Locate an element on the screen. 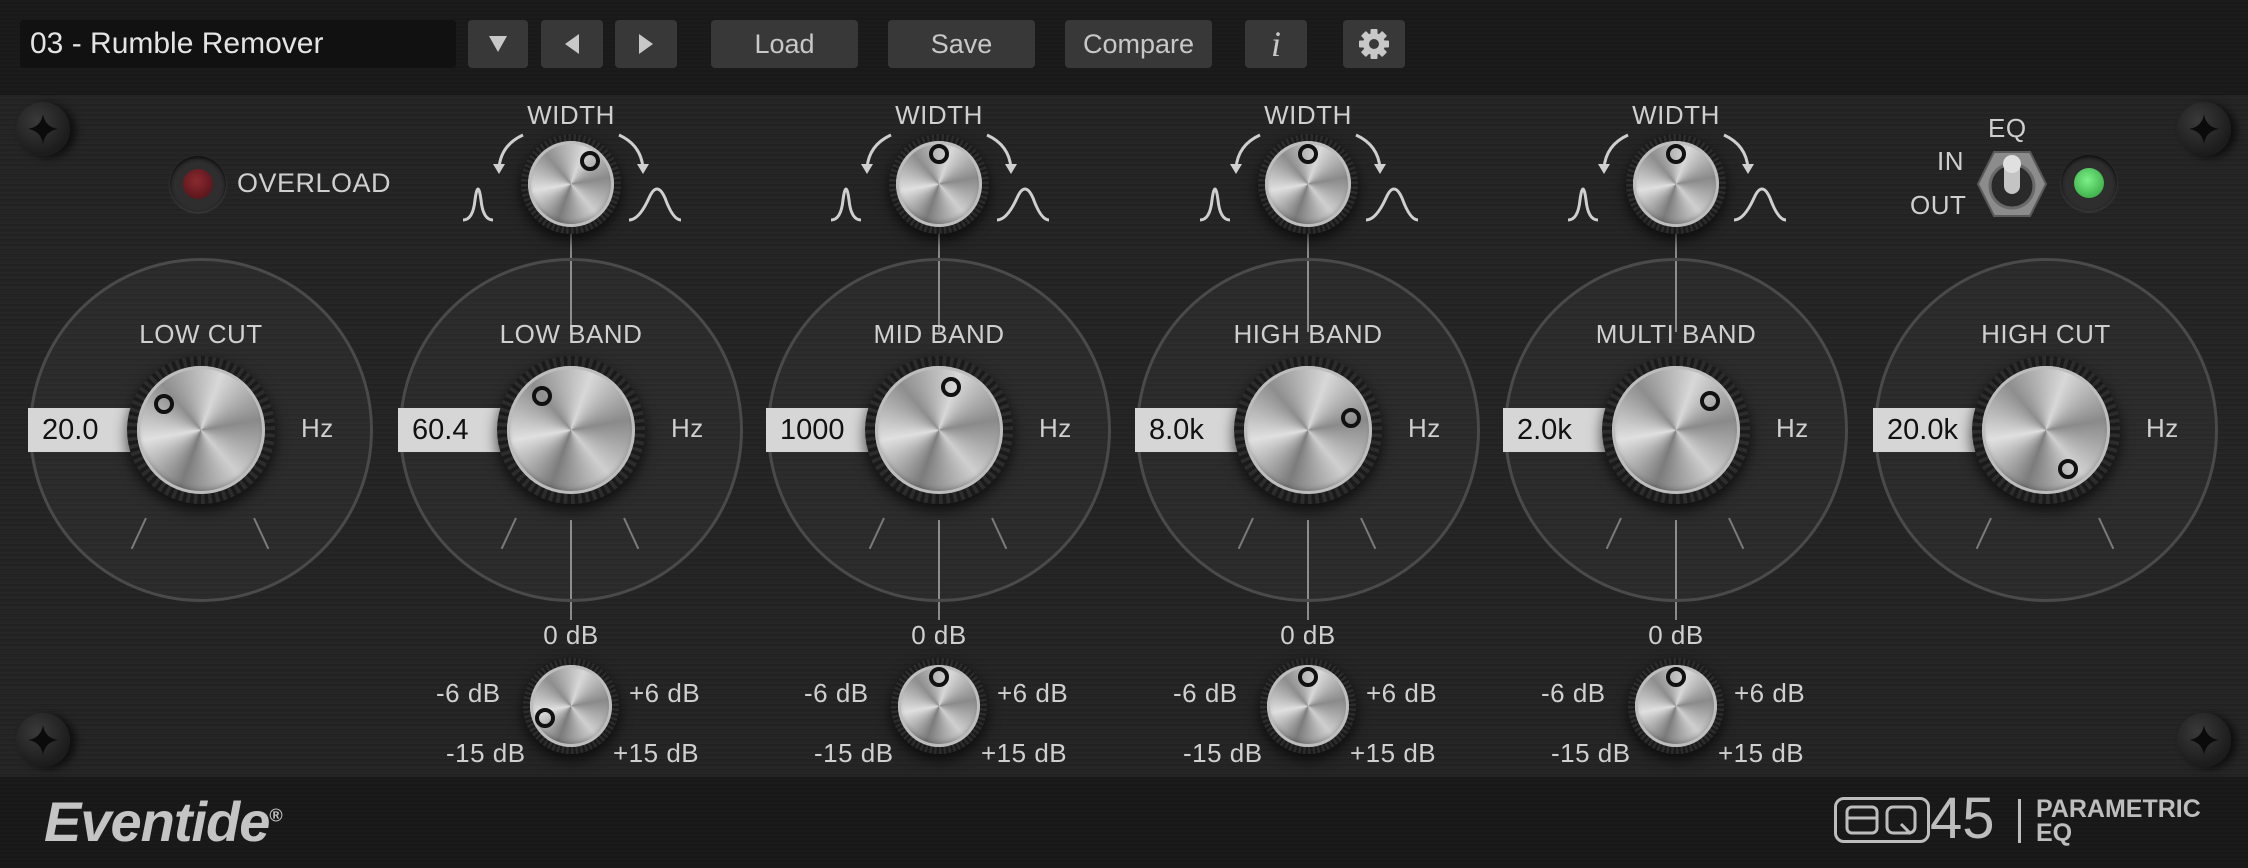  mid-band-gain-minus15-label: -15 dB is located at coordinates (854, 753).